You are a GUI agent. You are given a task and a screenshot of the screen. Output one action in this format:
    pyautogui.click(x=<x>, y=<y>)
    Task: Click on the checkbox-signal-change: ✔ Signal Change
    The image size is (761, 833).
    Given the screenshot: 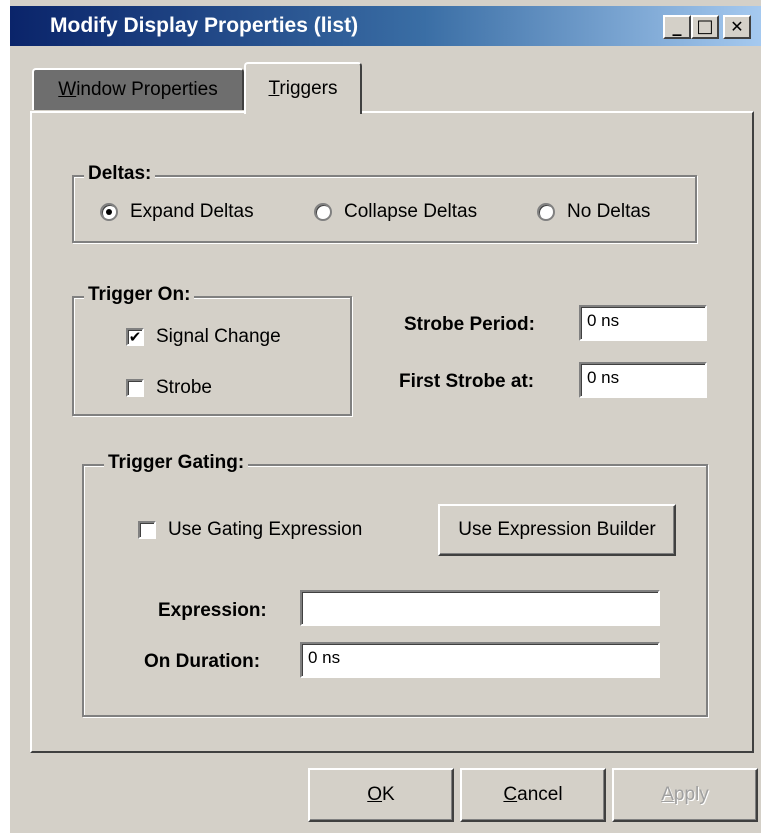 What is the action you would take?
    pyautogui.click(x=203, y=337)
    